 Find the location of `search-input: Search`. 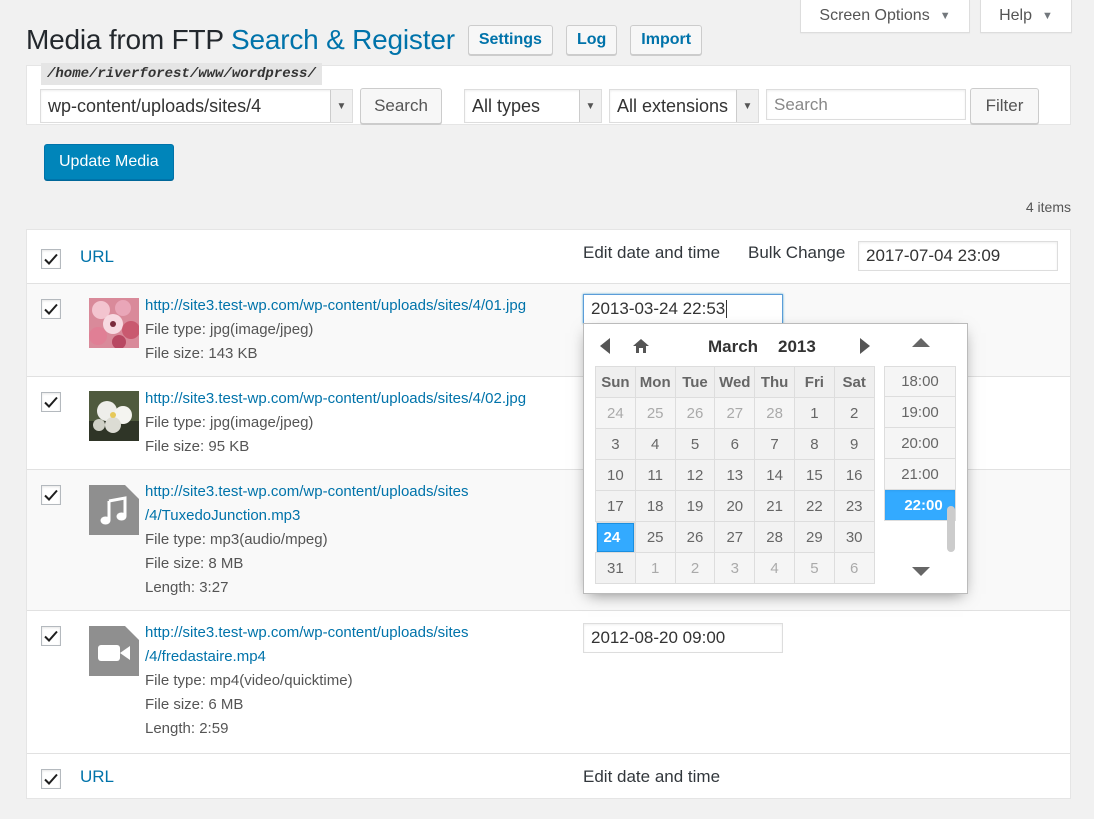

search-input: Search is located at coordinates (866, 104).